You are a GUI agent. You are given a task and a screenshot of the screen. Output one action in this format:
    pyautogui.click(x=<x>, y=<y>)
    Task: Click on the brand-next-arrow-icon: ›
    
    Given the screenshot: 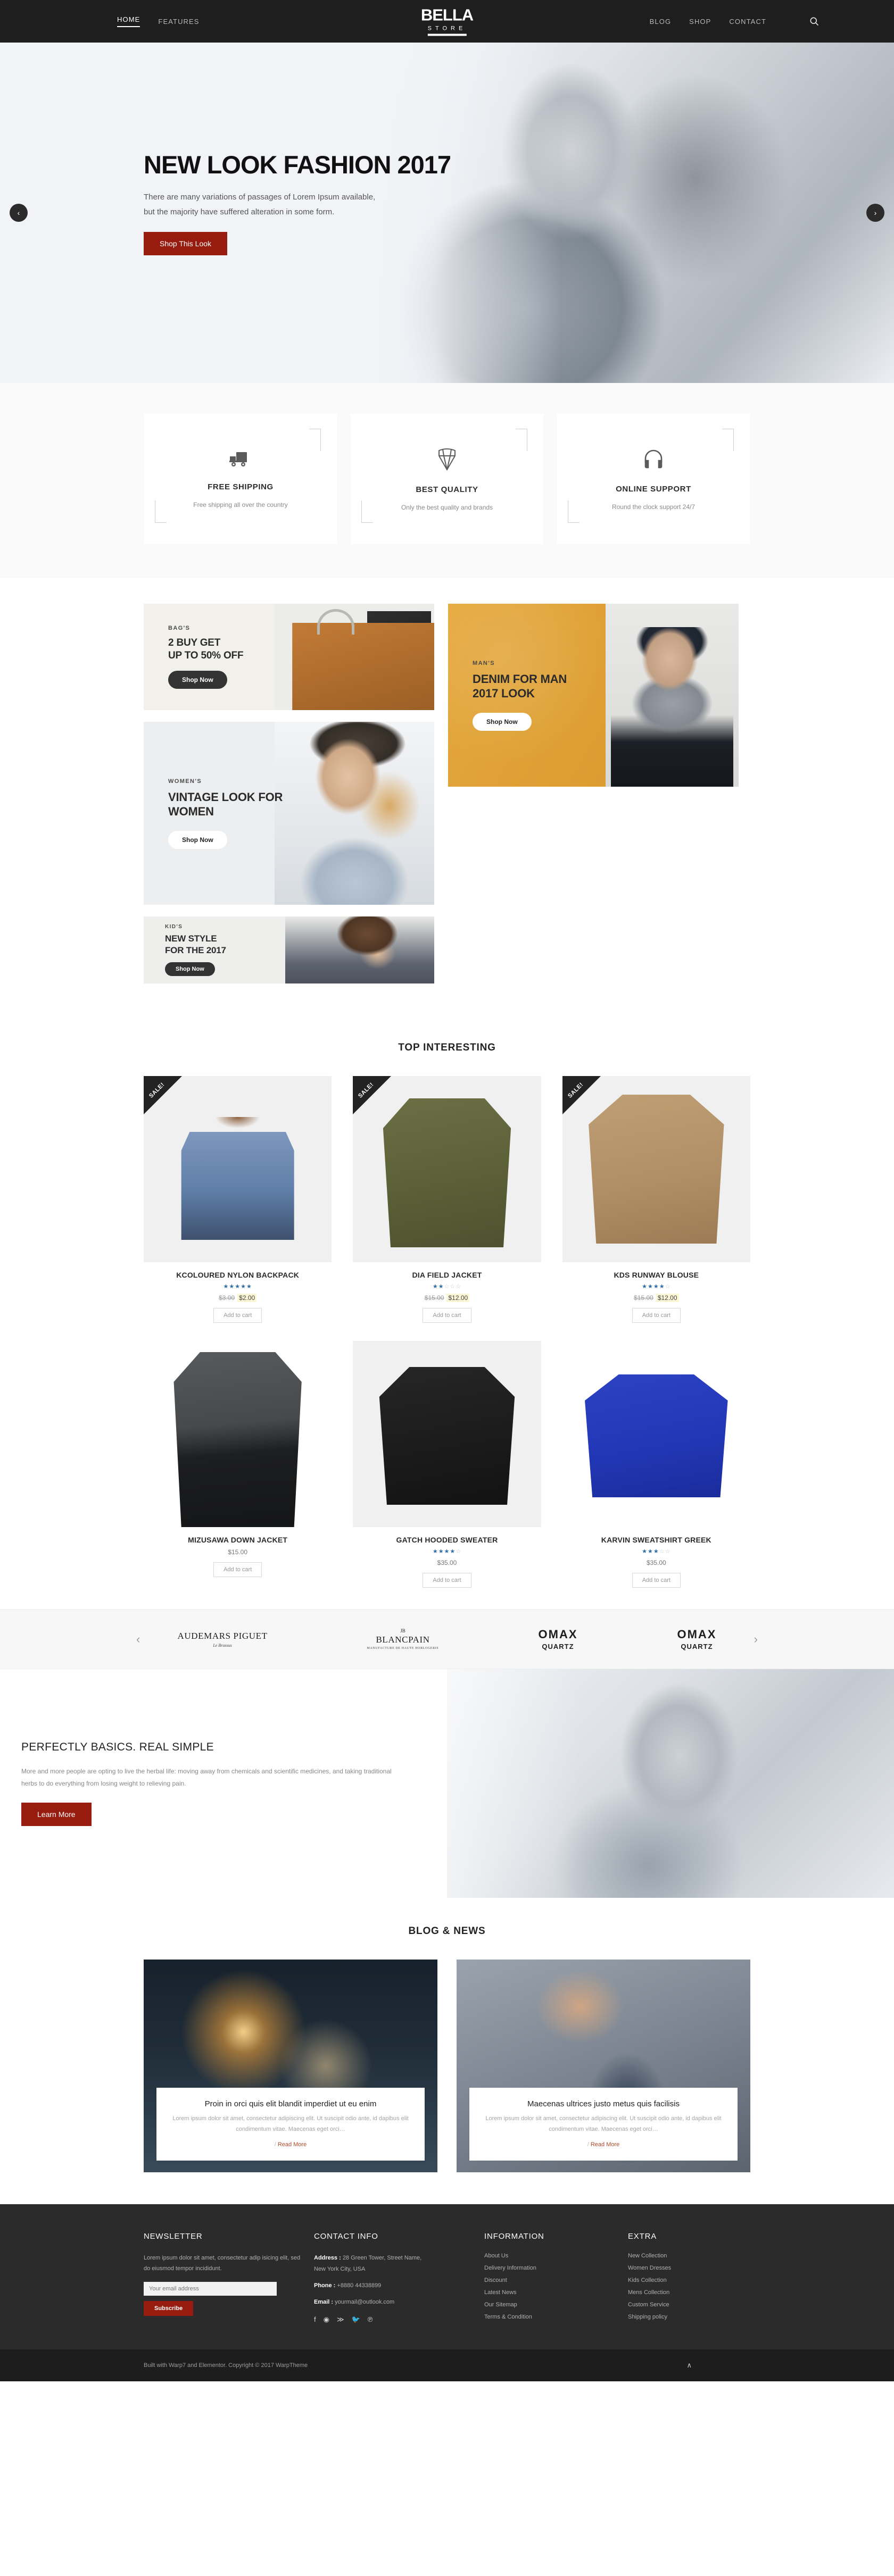 What is the action you would take?
    pyautogui.click(x=756, y=1639)
    